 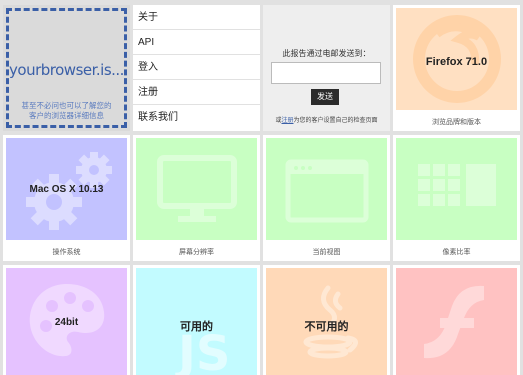 I want to click on main-menu: 关于 API 登入 注册 联系我们, so click(x=196, y=68).